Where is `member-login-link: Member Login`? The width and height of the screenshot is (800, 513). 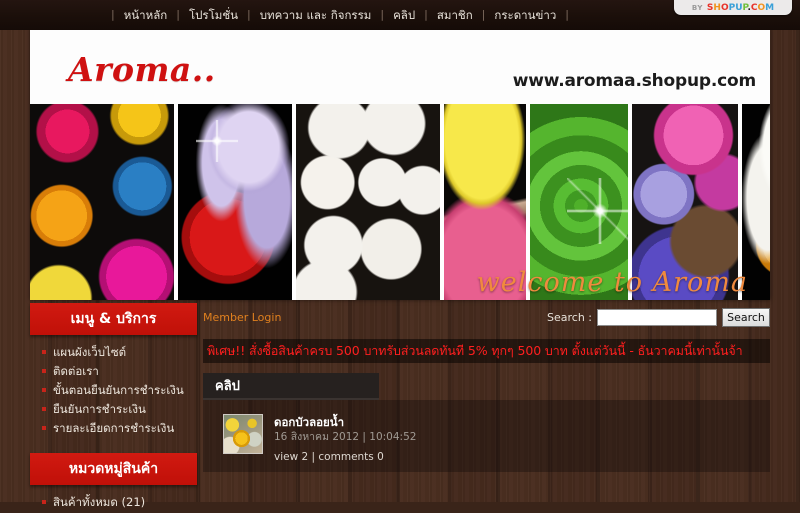
member-login-link: Member Login is located at coordinates (242, 317).